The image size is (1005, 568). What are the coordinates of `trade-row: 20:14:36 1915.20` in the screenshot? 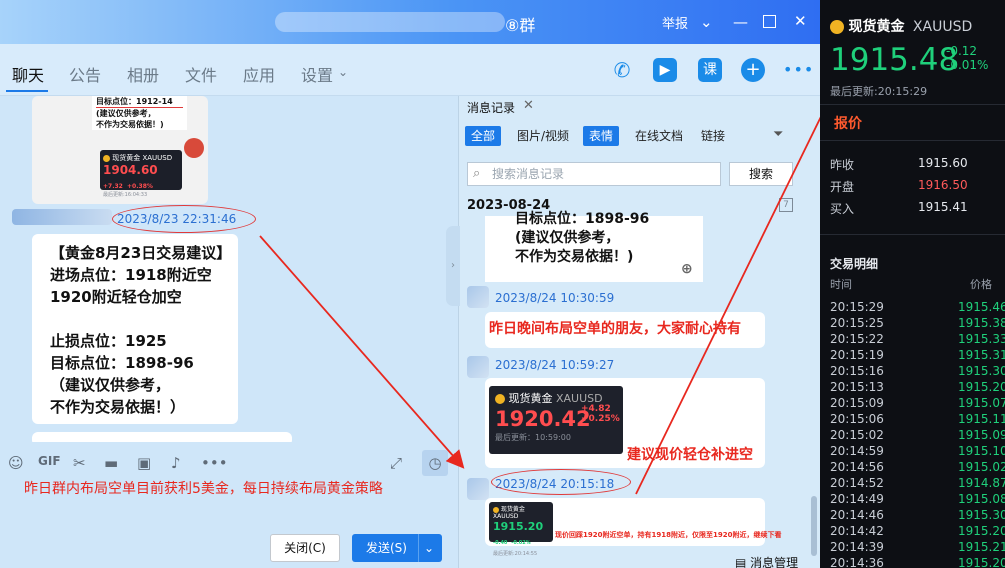 It's located at (917, 562).